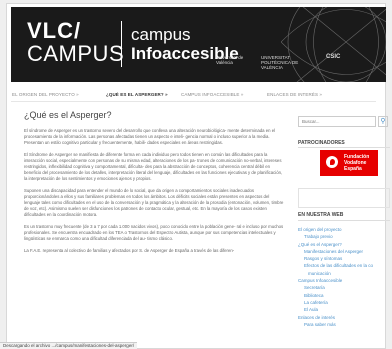 This screenshot has width=392, height=349. I want to click on vodafone-icon, so click(332, 162).